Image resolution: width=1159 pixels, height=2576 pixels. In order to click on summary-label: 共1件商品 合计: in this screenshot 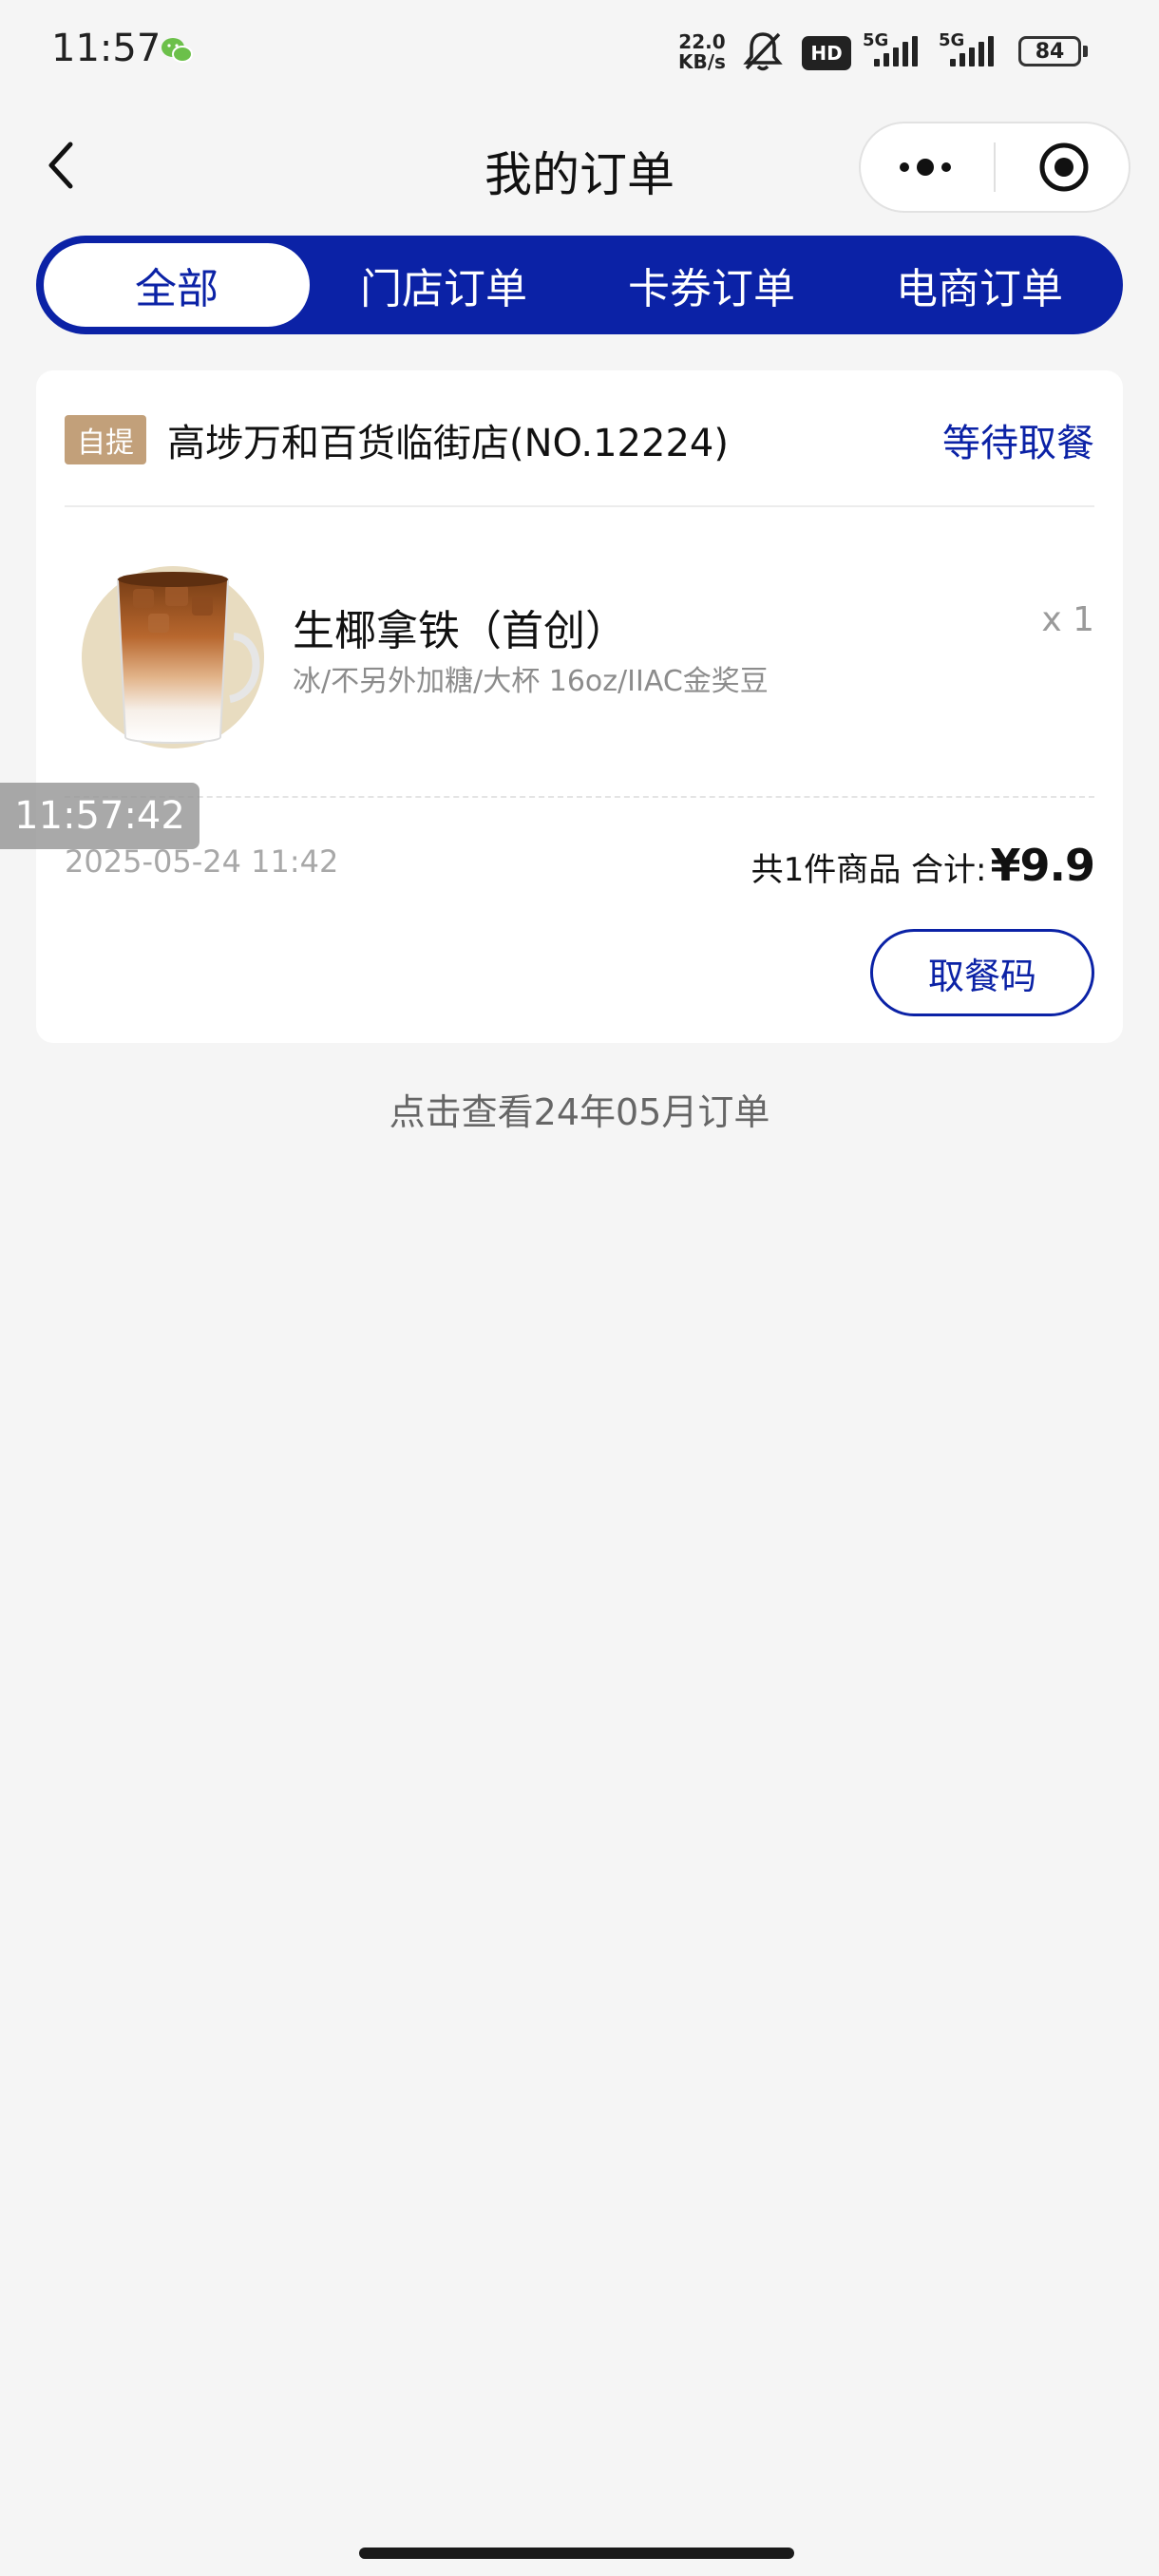, I will do `click(868, 870)`.